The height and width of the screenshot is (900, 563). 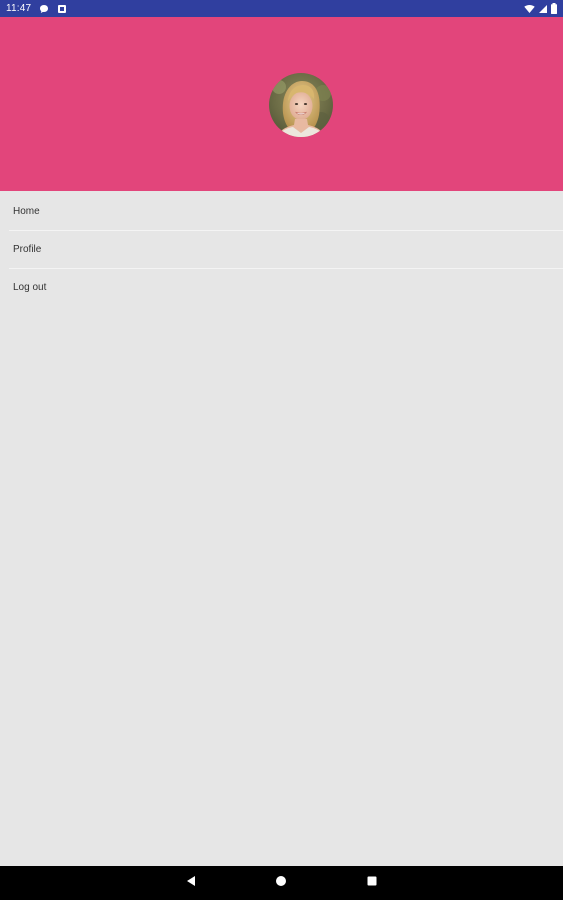 I want to click on menu-item-log-out: Log out, so click(x=286, y=287).